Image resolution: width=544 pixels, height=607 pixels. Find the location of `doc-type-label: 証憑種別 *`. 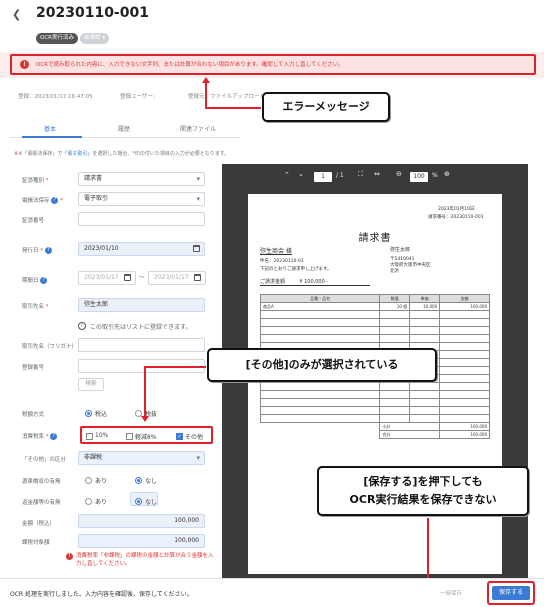

doc-type-label: 証憑種別 * is located at coordinates (35, 181).